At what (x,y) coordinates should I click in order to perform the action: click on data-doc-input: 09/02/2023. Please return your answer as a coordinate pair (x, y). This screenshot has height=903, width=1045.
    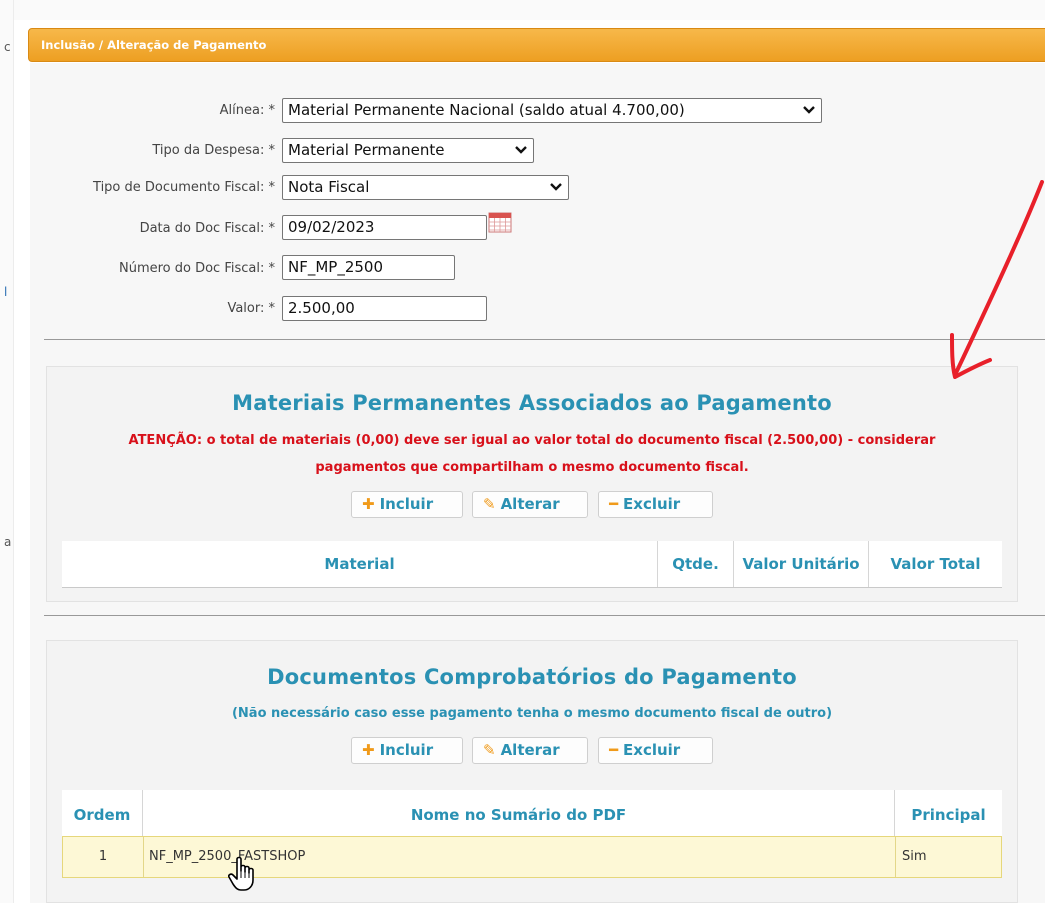
    Looking at the image, I should click on (384, 227).